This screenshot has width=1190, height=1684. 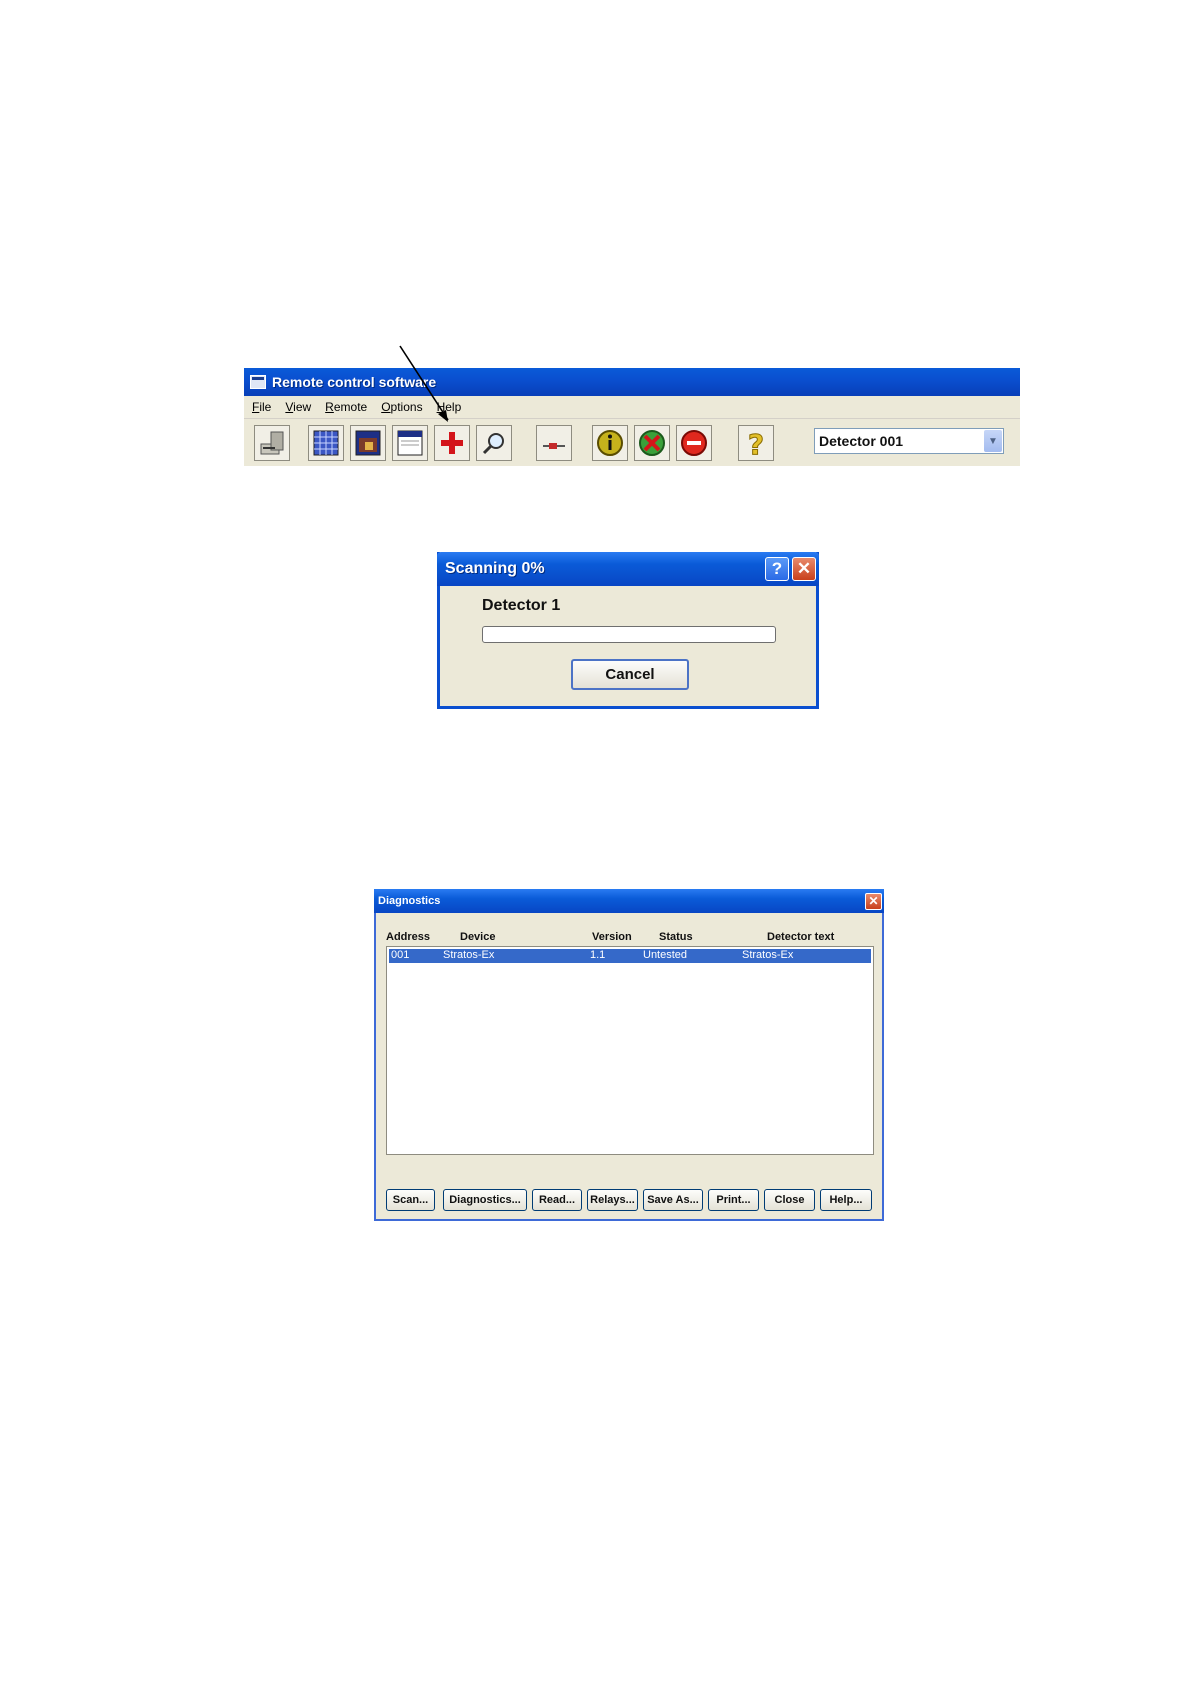 I want to click on grid-view-icon, so click(x=326, y=443).